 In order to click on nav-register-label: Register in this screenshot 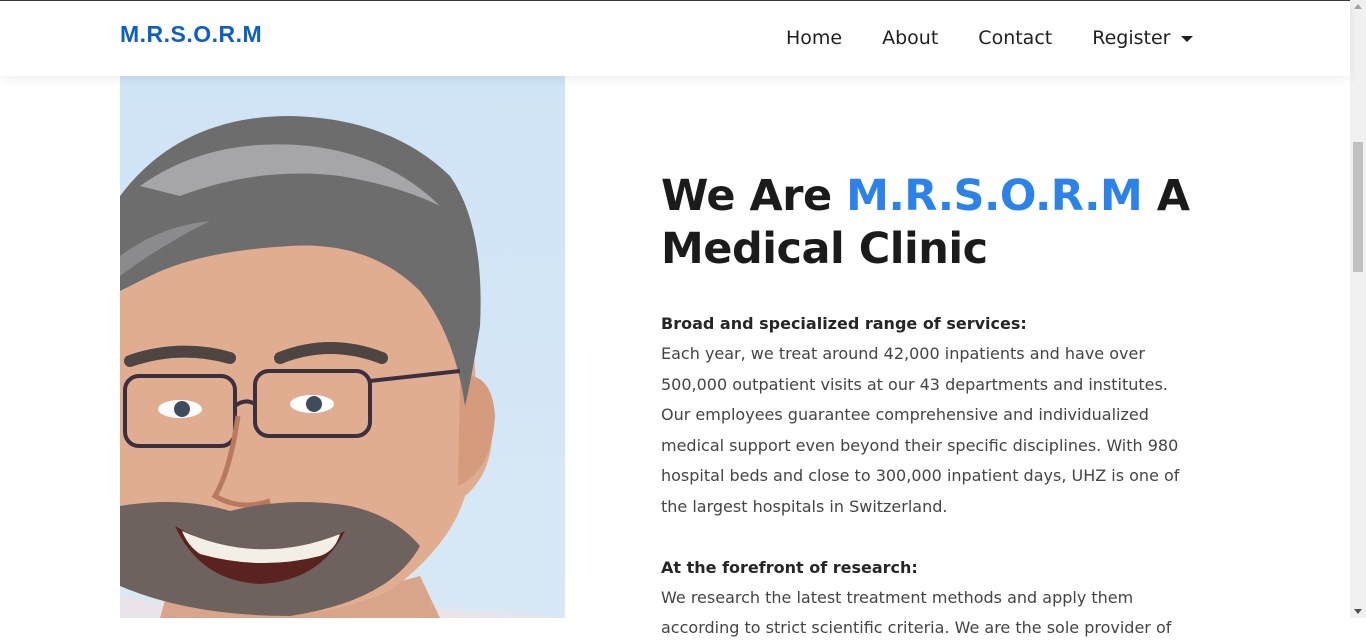, I will do `click(1131, 38)`.